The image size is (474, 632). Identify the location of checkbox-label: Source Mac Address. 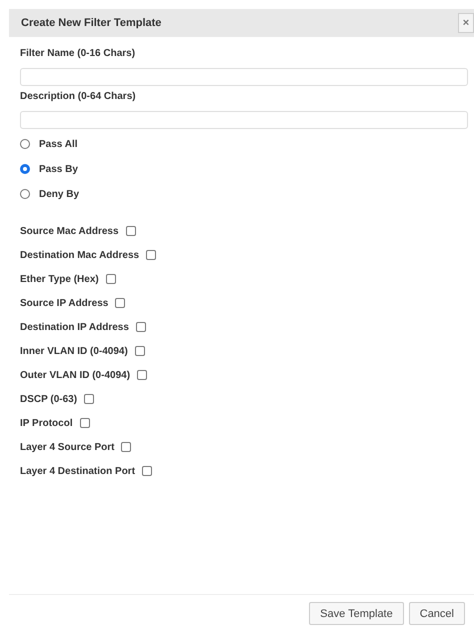
(69, 231).